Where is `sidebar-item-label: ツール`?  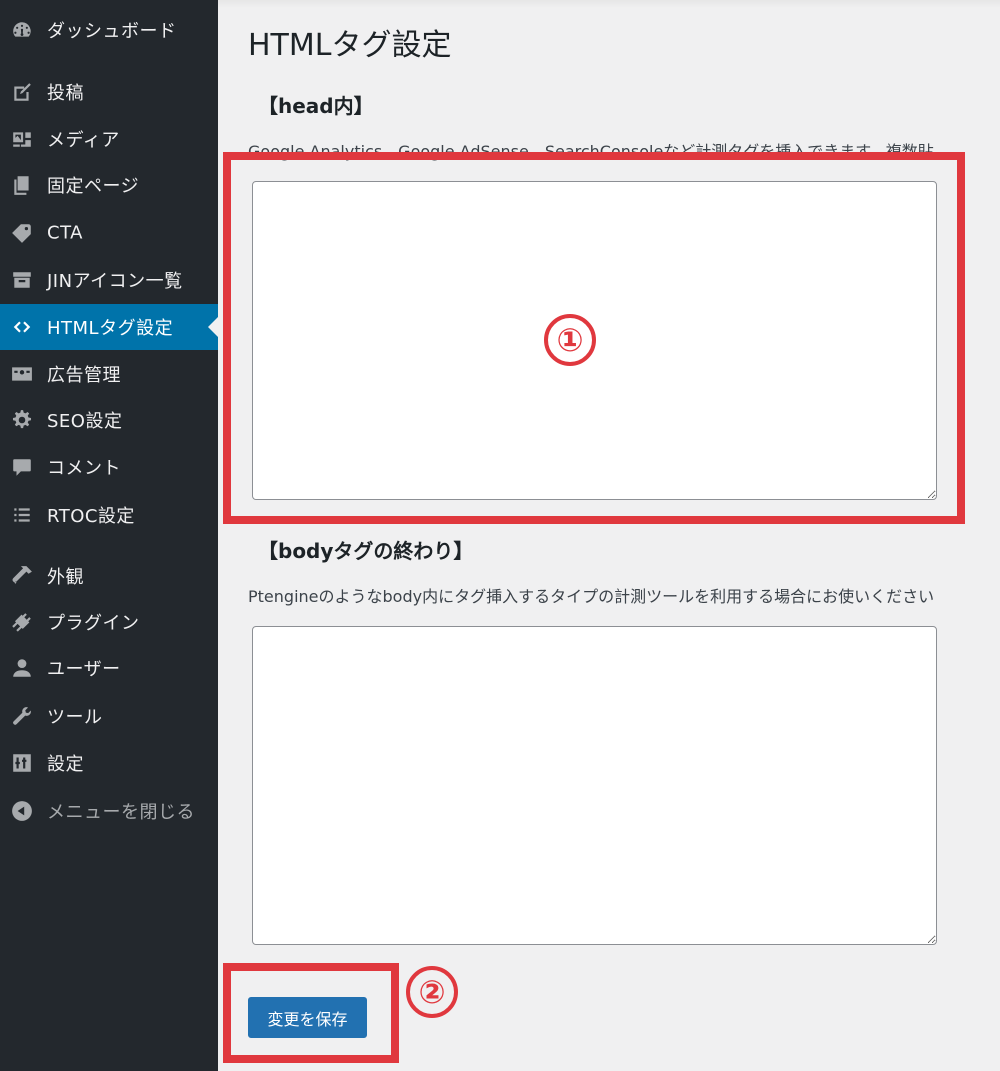
sidebar-item-label: ツール is located at coordinates (75, 717).